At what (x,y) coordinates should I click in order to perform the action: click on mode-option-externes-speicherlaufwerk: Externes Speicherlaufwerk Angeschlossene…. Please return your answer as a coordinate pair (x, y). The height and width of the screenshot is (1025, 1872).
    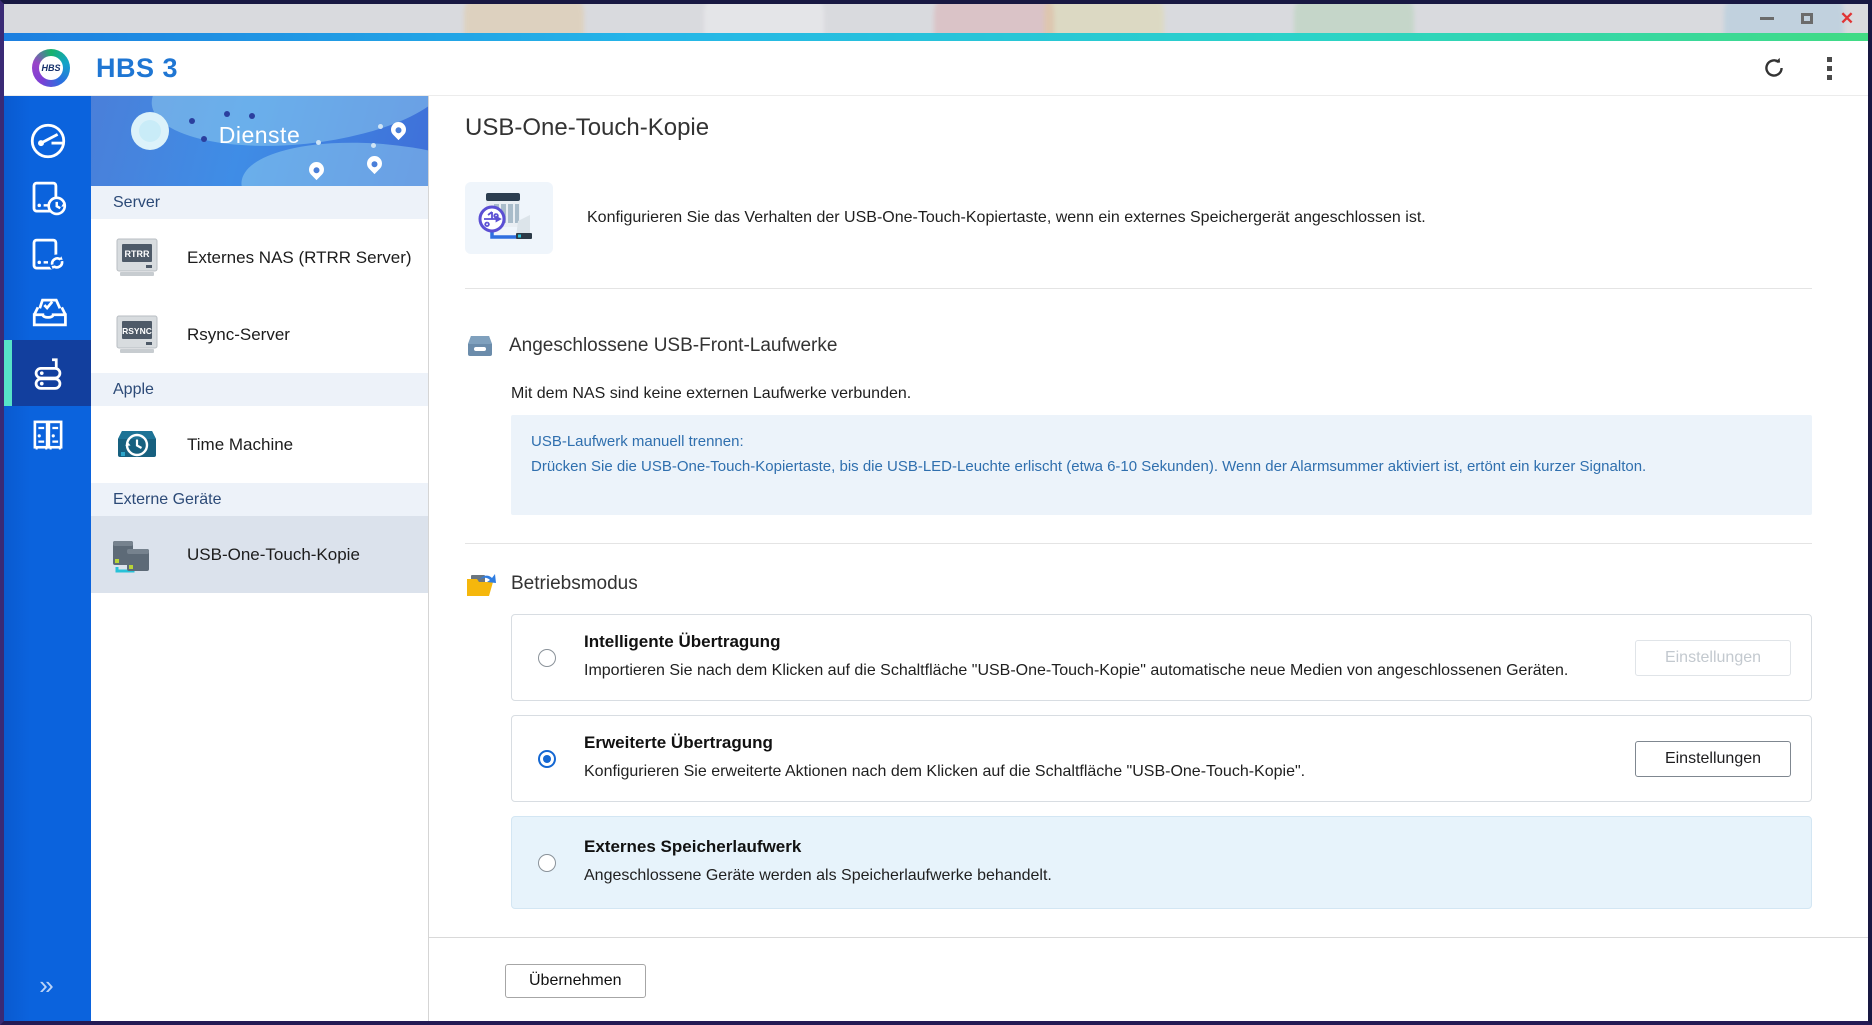
    Looking at the image, I should click on (1161, 862).